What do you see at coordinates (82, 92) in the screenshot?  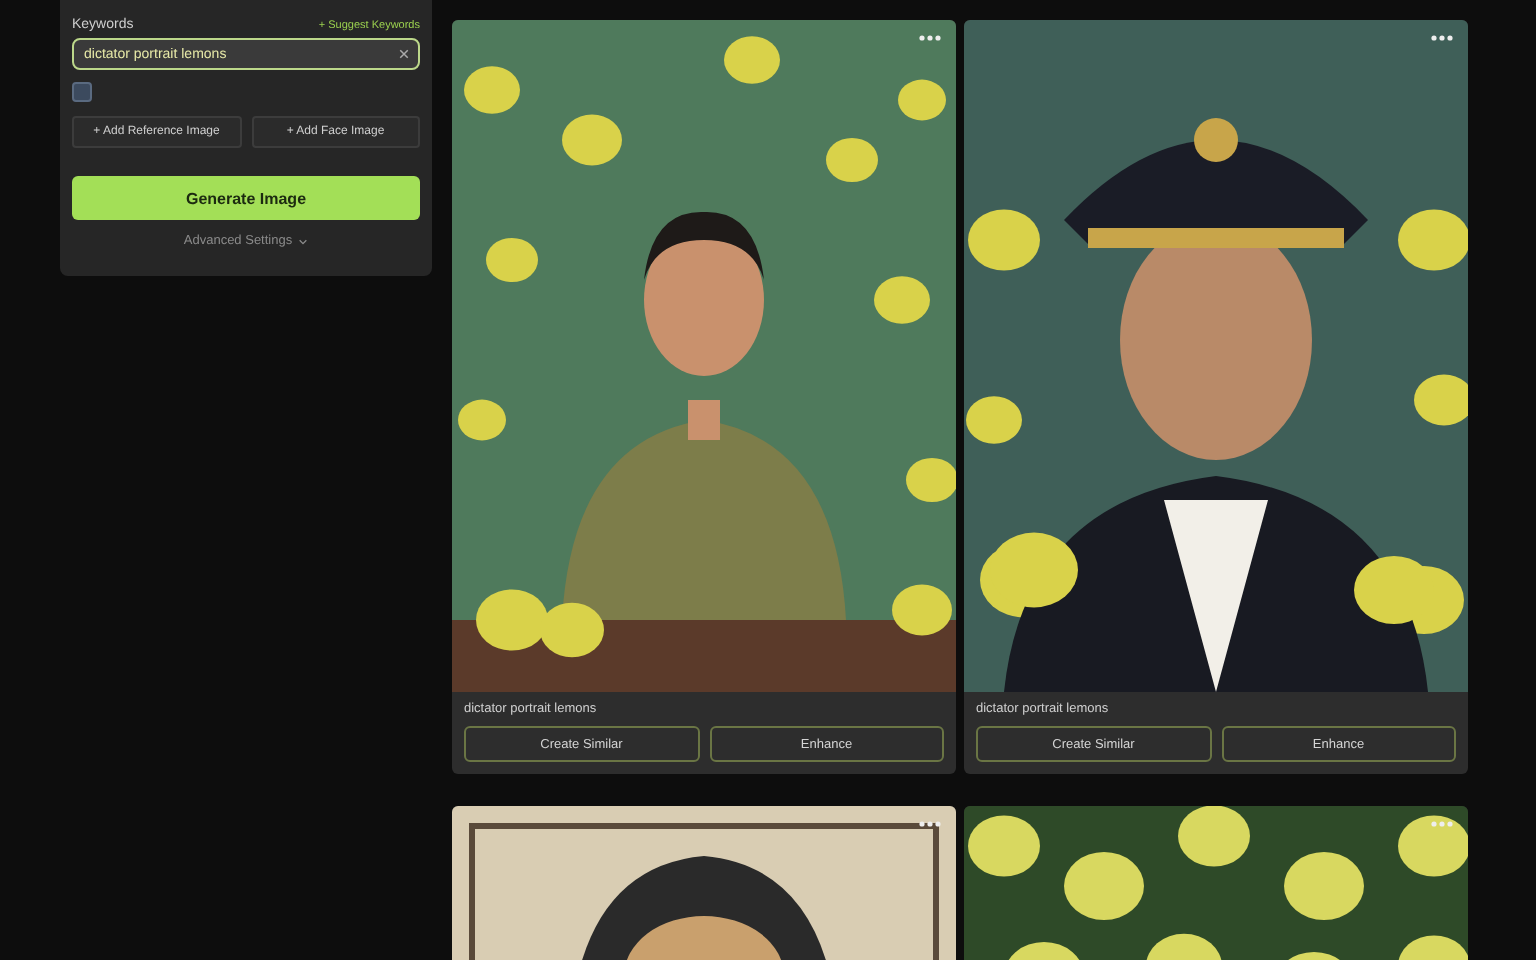 I see `checkbox` at bounding box center [82, 92].